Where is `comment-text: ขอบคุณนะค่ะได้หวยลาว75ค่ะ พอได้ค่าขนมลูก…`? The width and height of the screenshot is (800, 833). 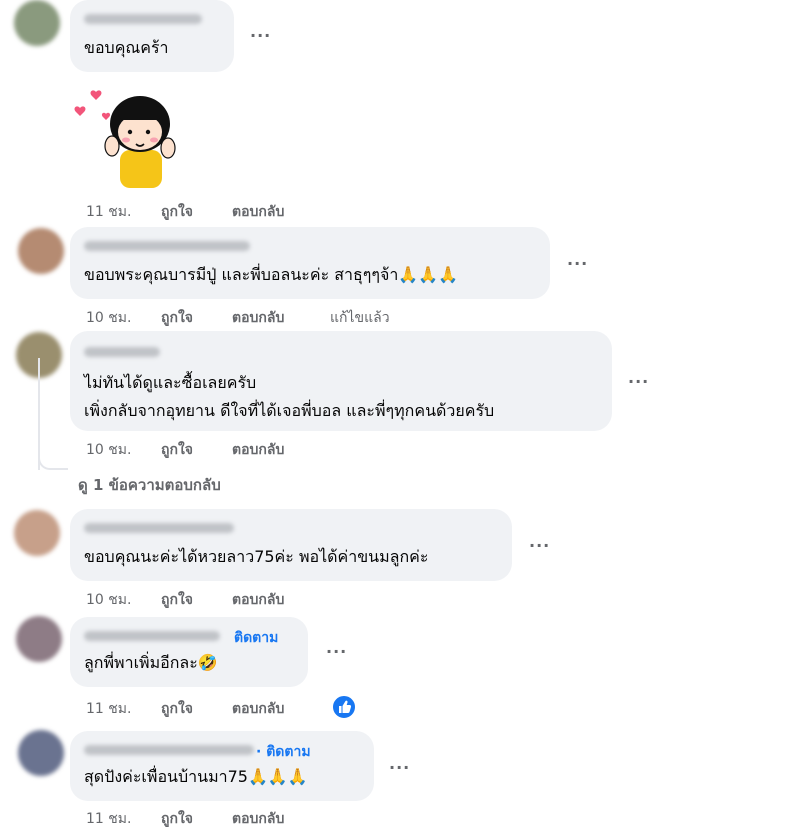 comment-text: ขอบคุณนะค่ะได้หวยลาว75ค่ะ พอได้ค่าขนมลูก… is located at coordinates (256, 556).